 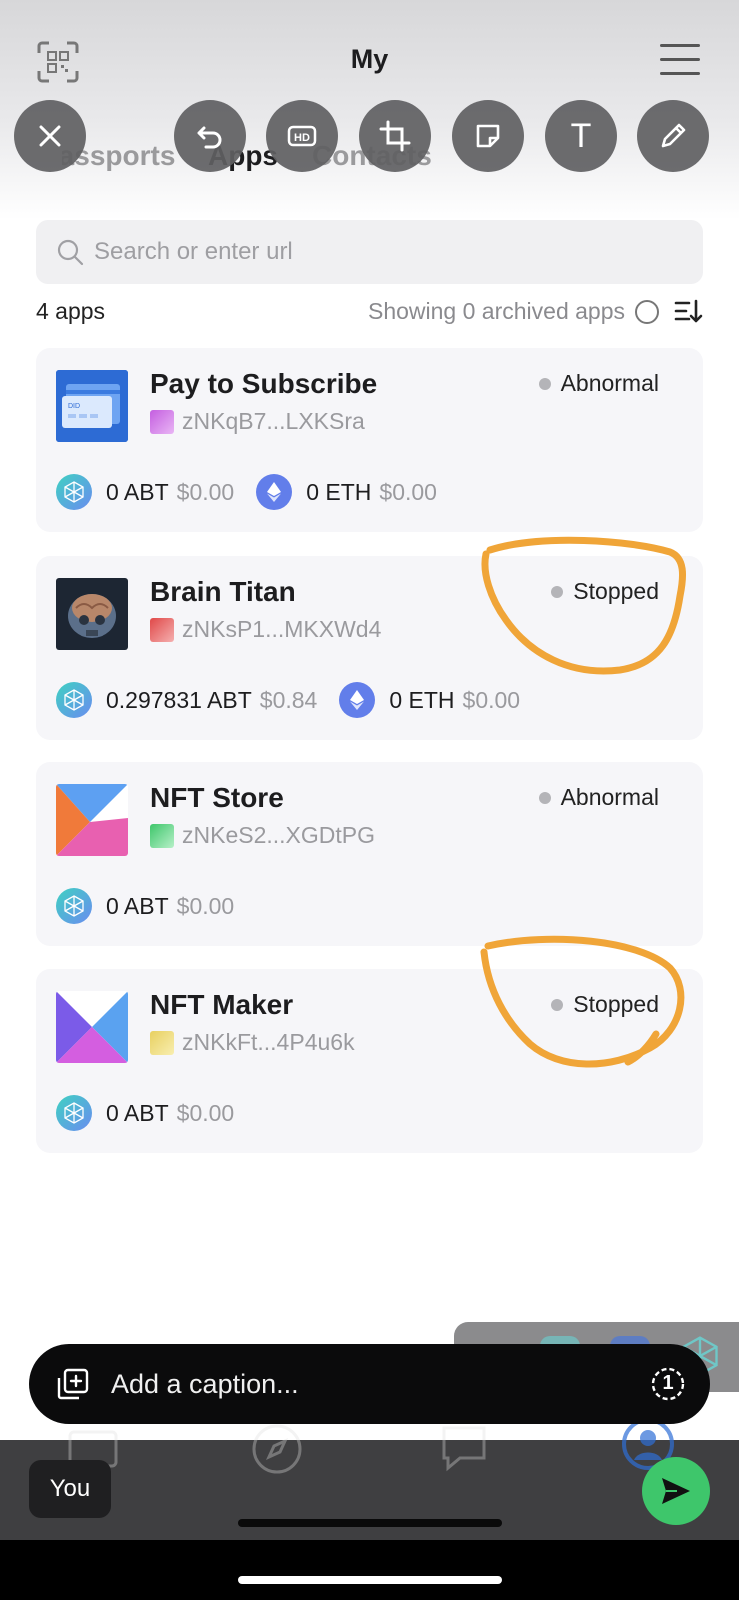 What do you see at coordinates (264, 383) in the screenshot?
I see `app-name: Pay to Subscribe` at bounding box center [264, 383].